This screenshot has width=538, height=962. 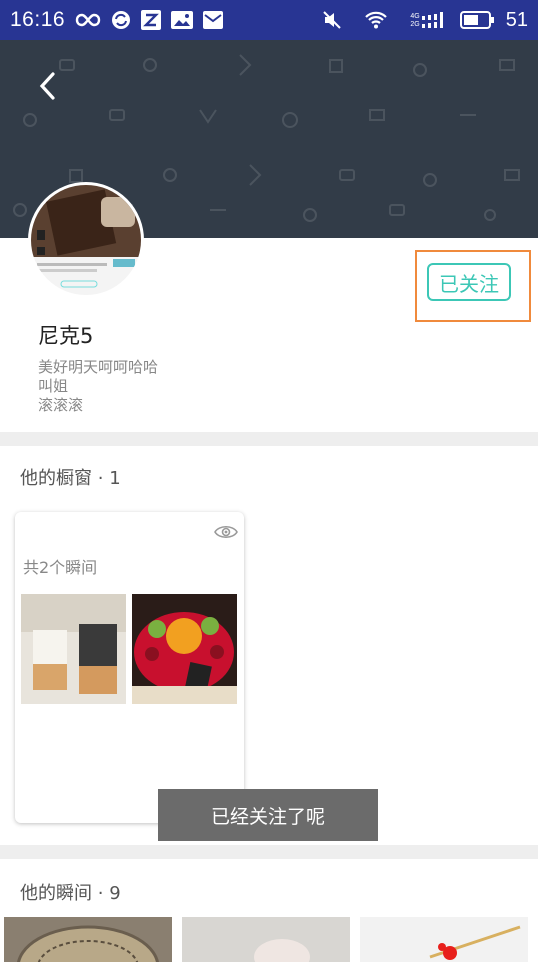 What do you see at coordinates (516, 19) in the screenshot?
I see `battery-level: 51` at bounding box center [516, 19].